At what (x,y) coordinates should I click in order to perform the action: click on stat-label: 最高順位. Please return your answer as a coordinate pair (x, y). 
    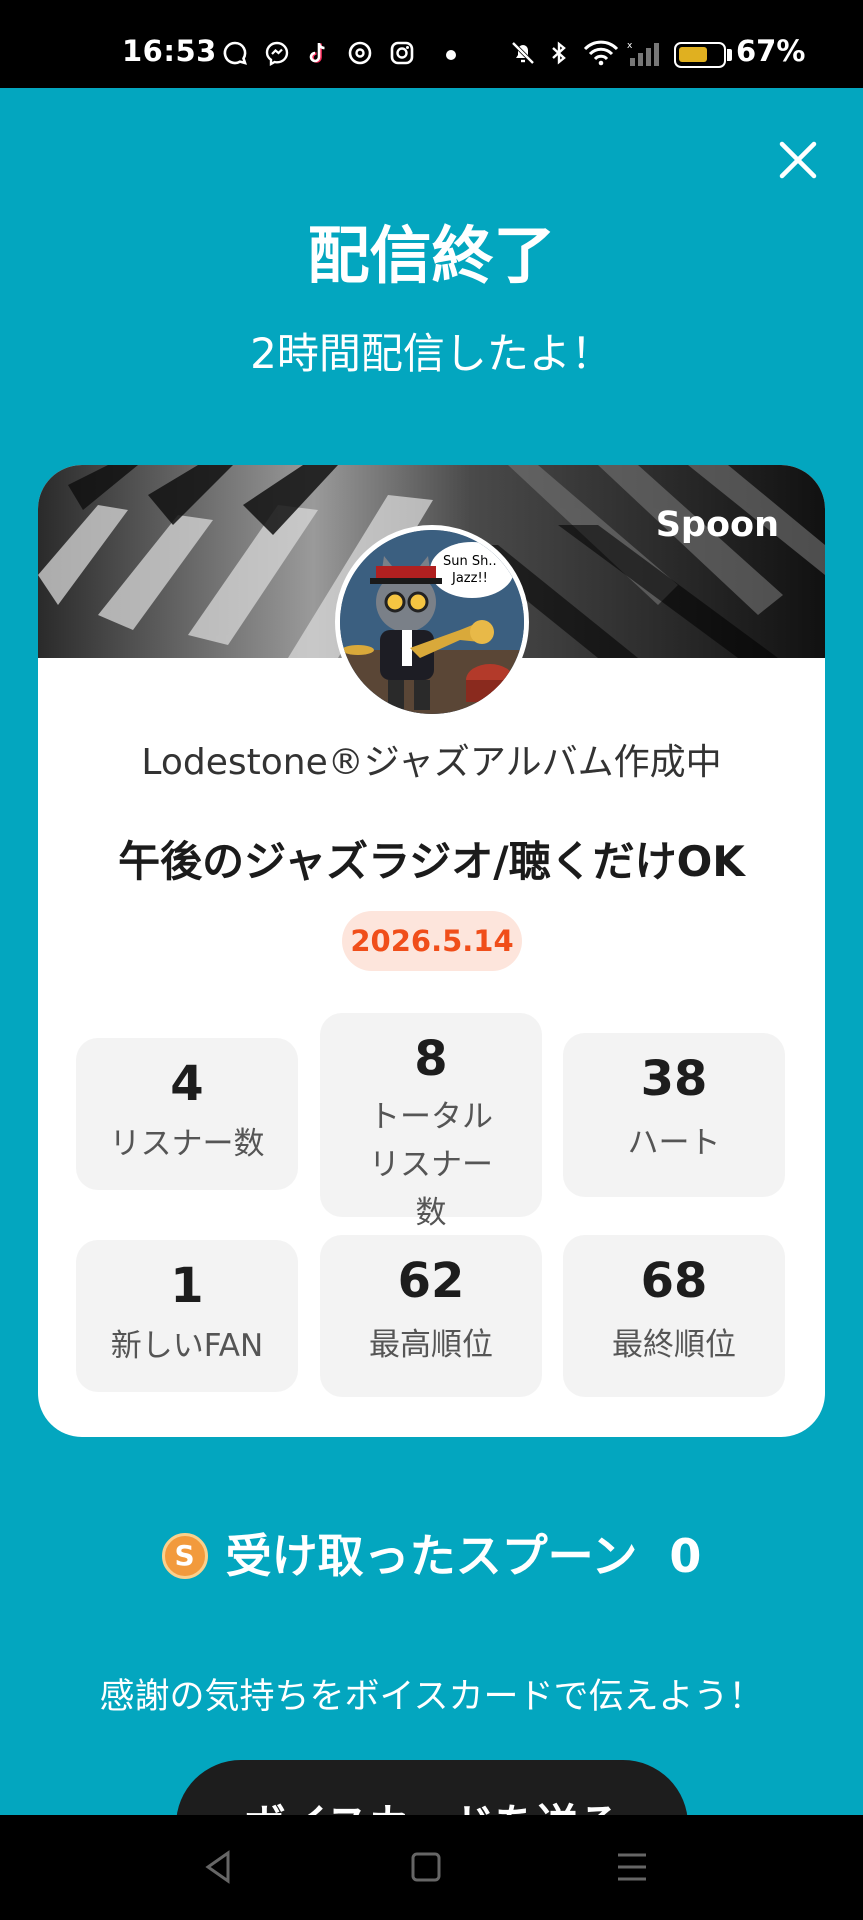
    Looking at the image, I should click on (431, 1345).